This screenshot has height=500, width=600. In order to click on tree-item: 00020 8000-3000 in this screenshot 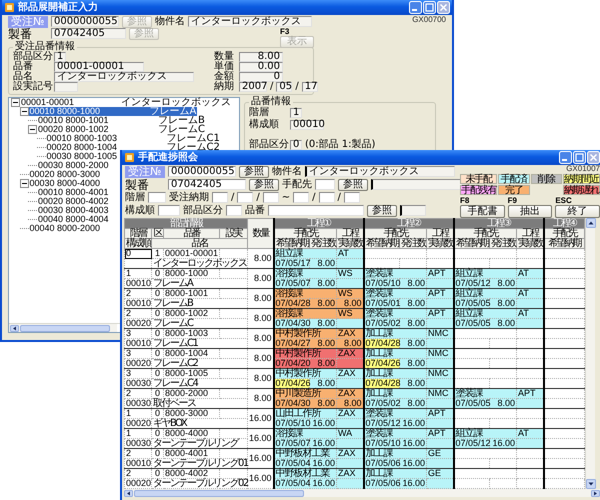, I will do `click(65, 174)`.